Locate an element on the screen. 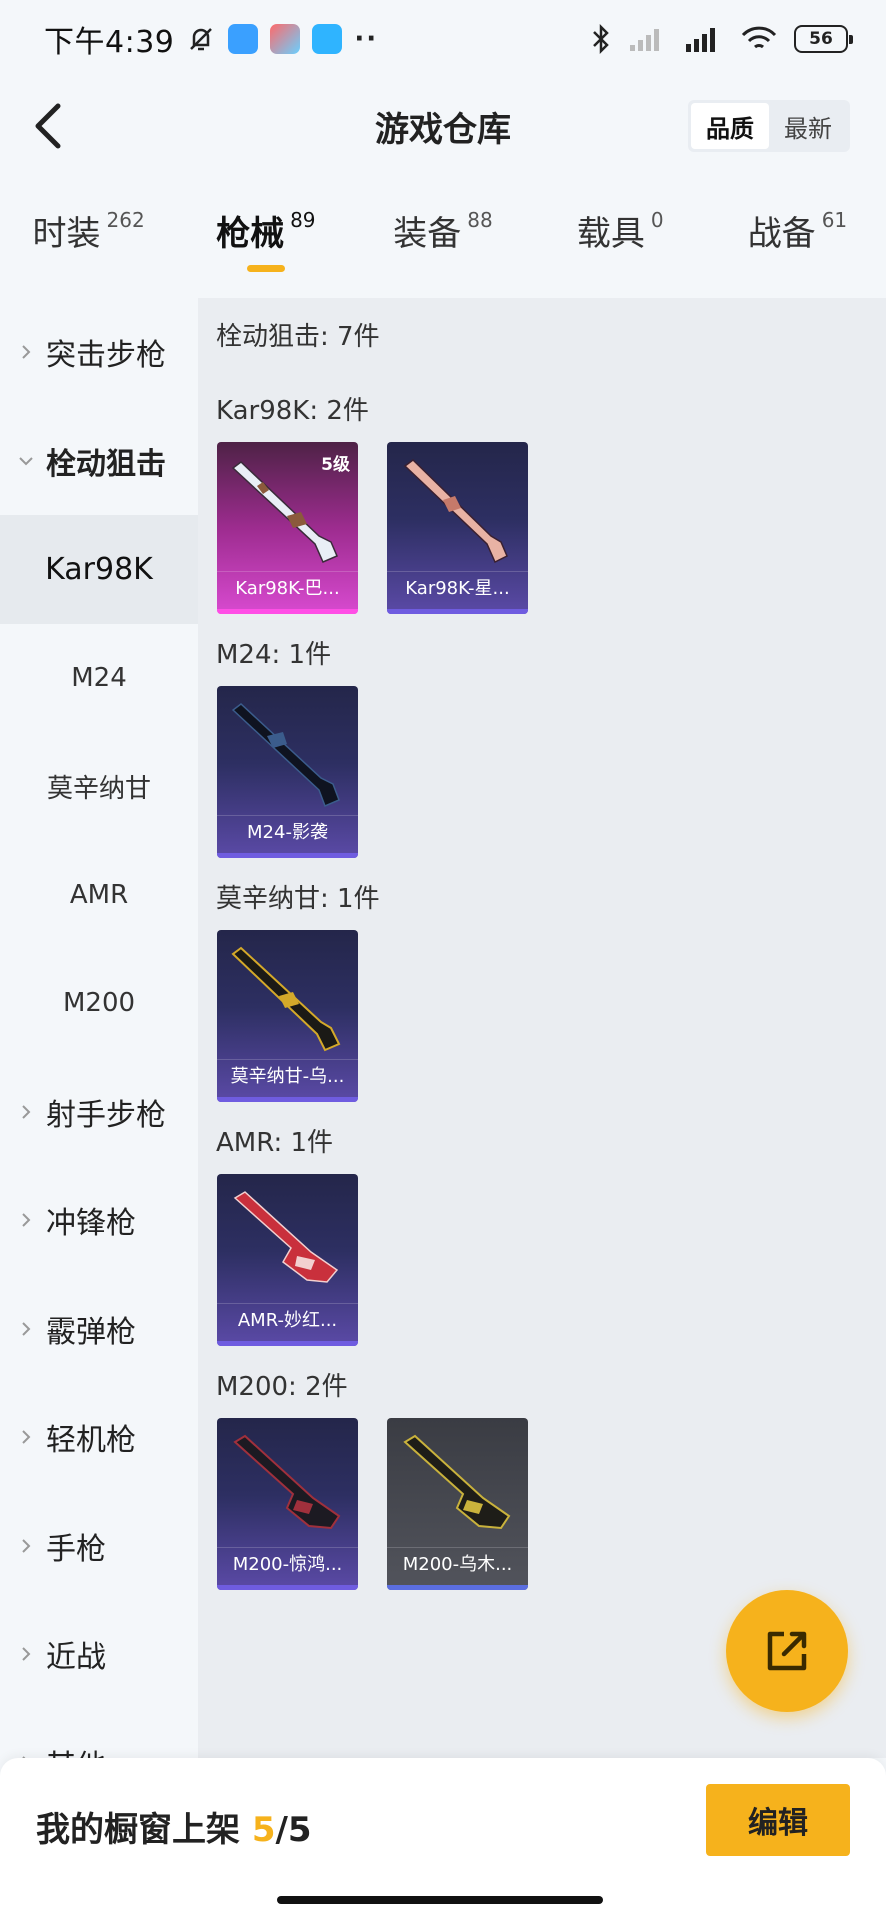 The width and height of the screenshot is (886, 1920). sidebar-item-bolt-action-sniper: 栓动狙击 is located at coordinates (99, 461).